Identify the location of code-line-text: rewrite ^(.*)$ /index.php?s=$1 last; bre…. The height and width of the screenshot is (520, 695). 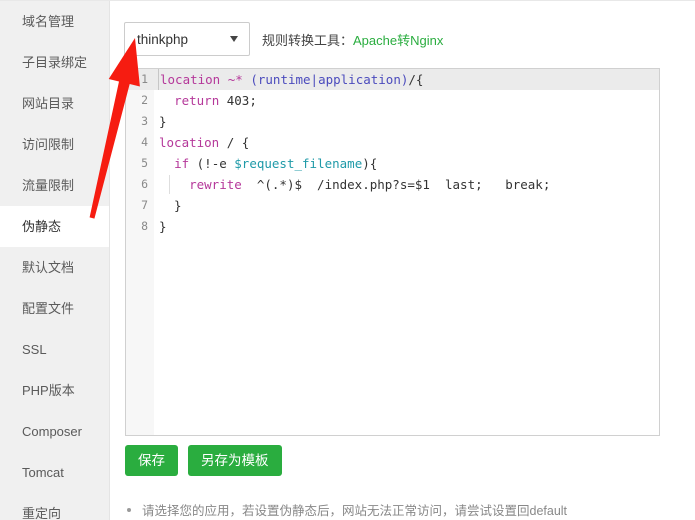
(409, 184).